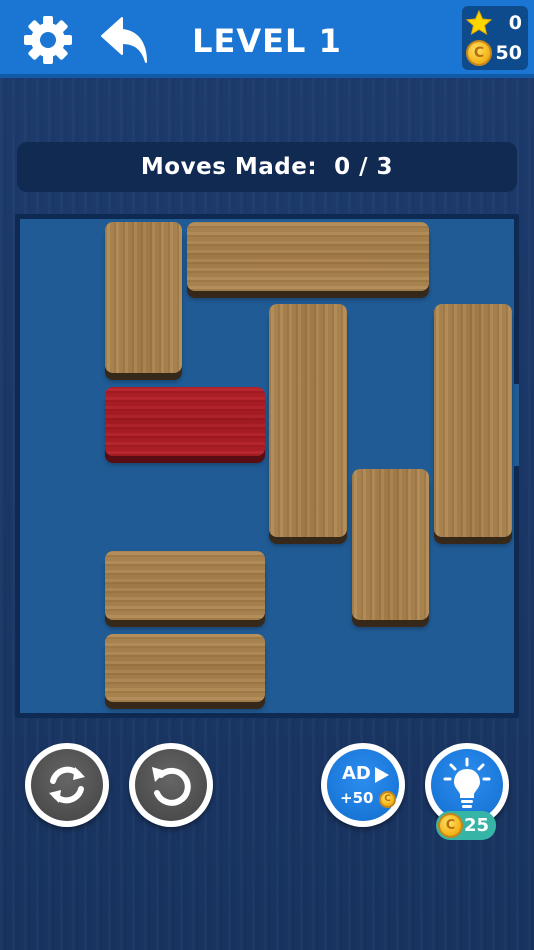 The image size is (534, 950). I want to click on top-bar: LEVEL 1 0 C 50, so click(267, 39).